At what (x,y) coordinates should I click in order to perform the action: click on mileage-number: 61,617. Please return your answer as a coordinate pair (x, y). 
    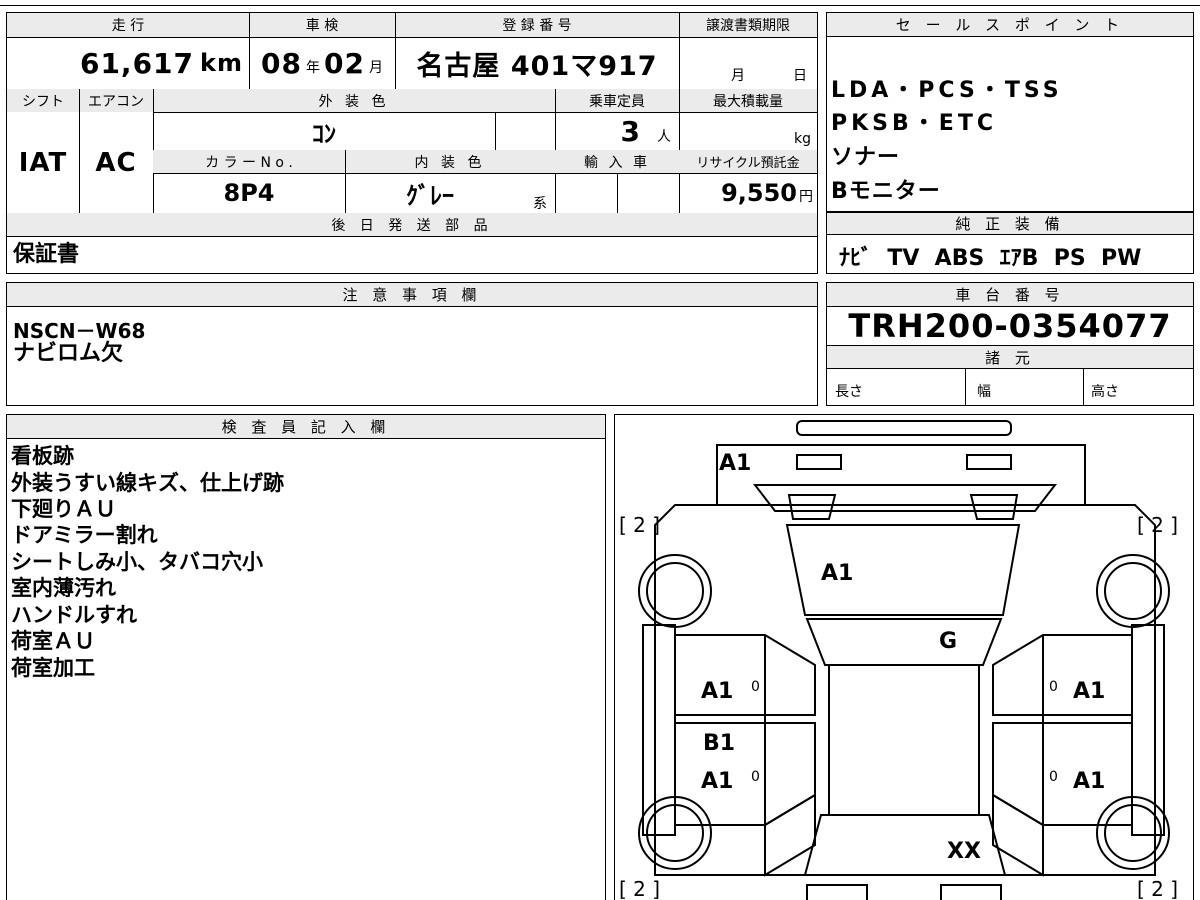
    Looking at the image, I should click on (137, 63).